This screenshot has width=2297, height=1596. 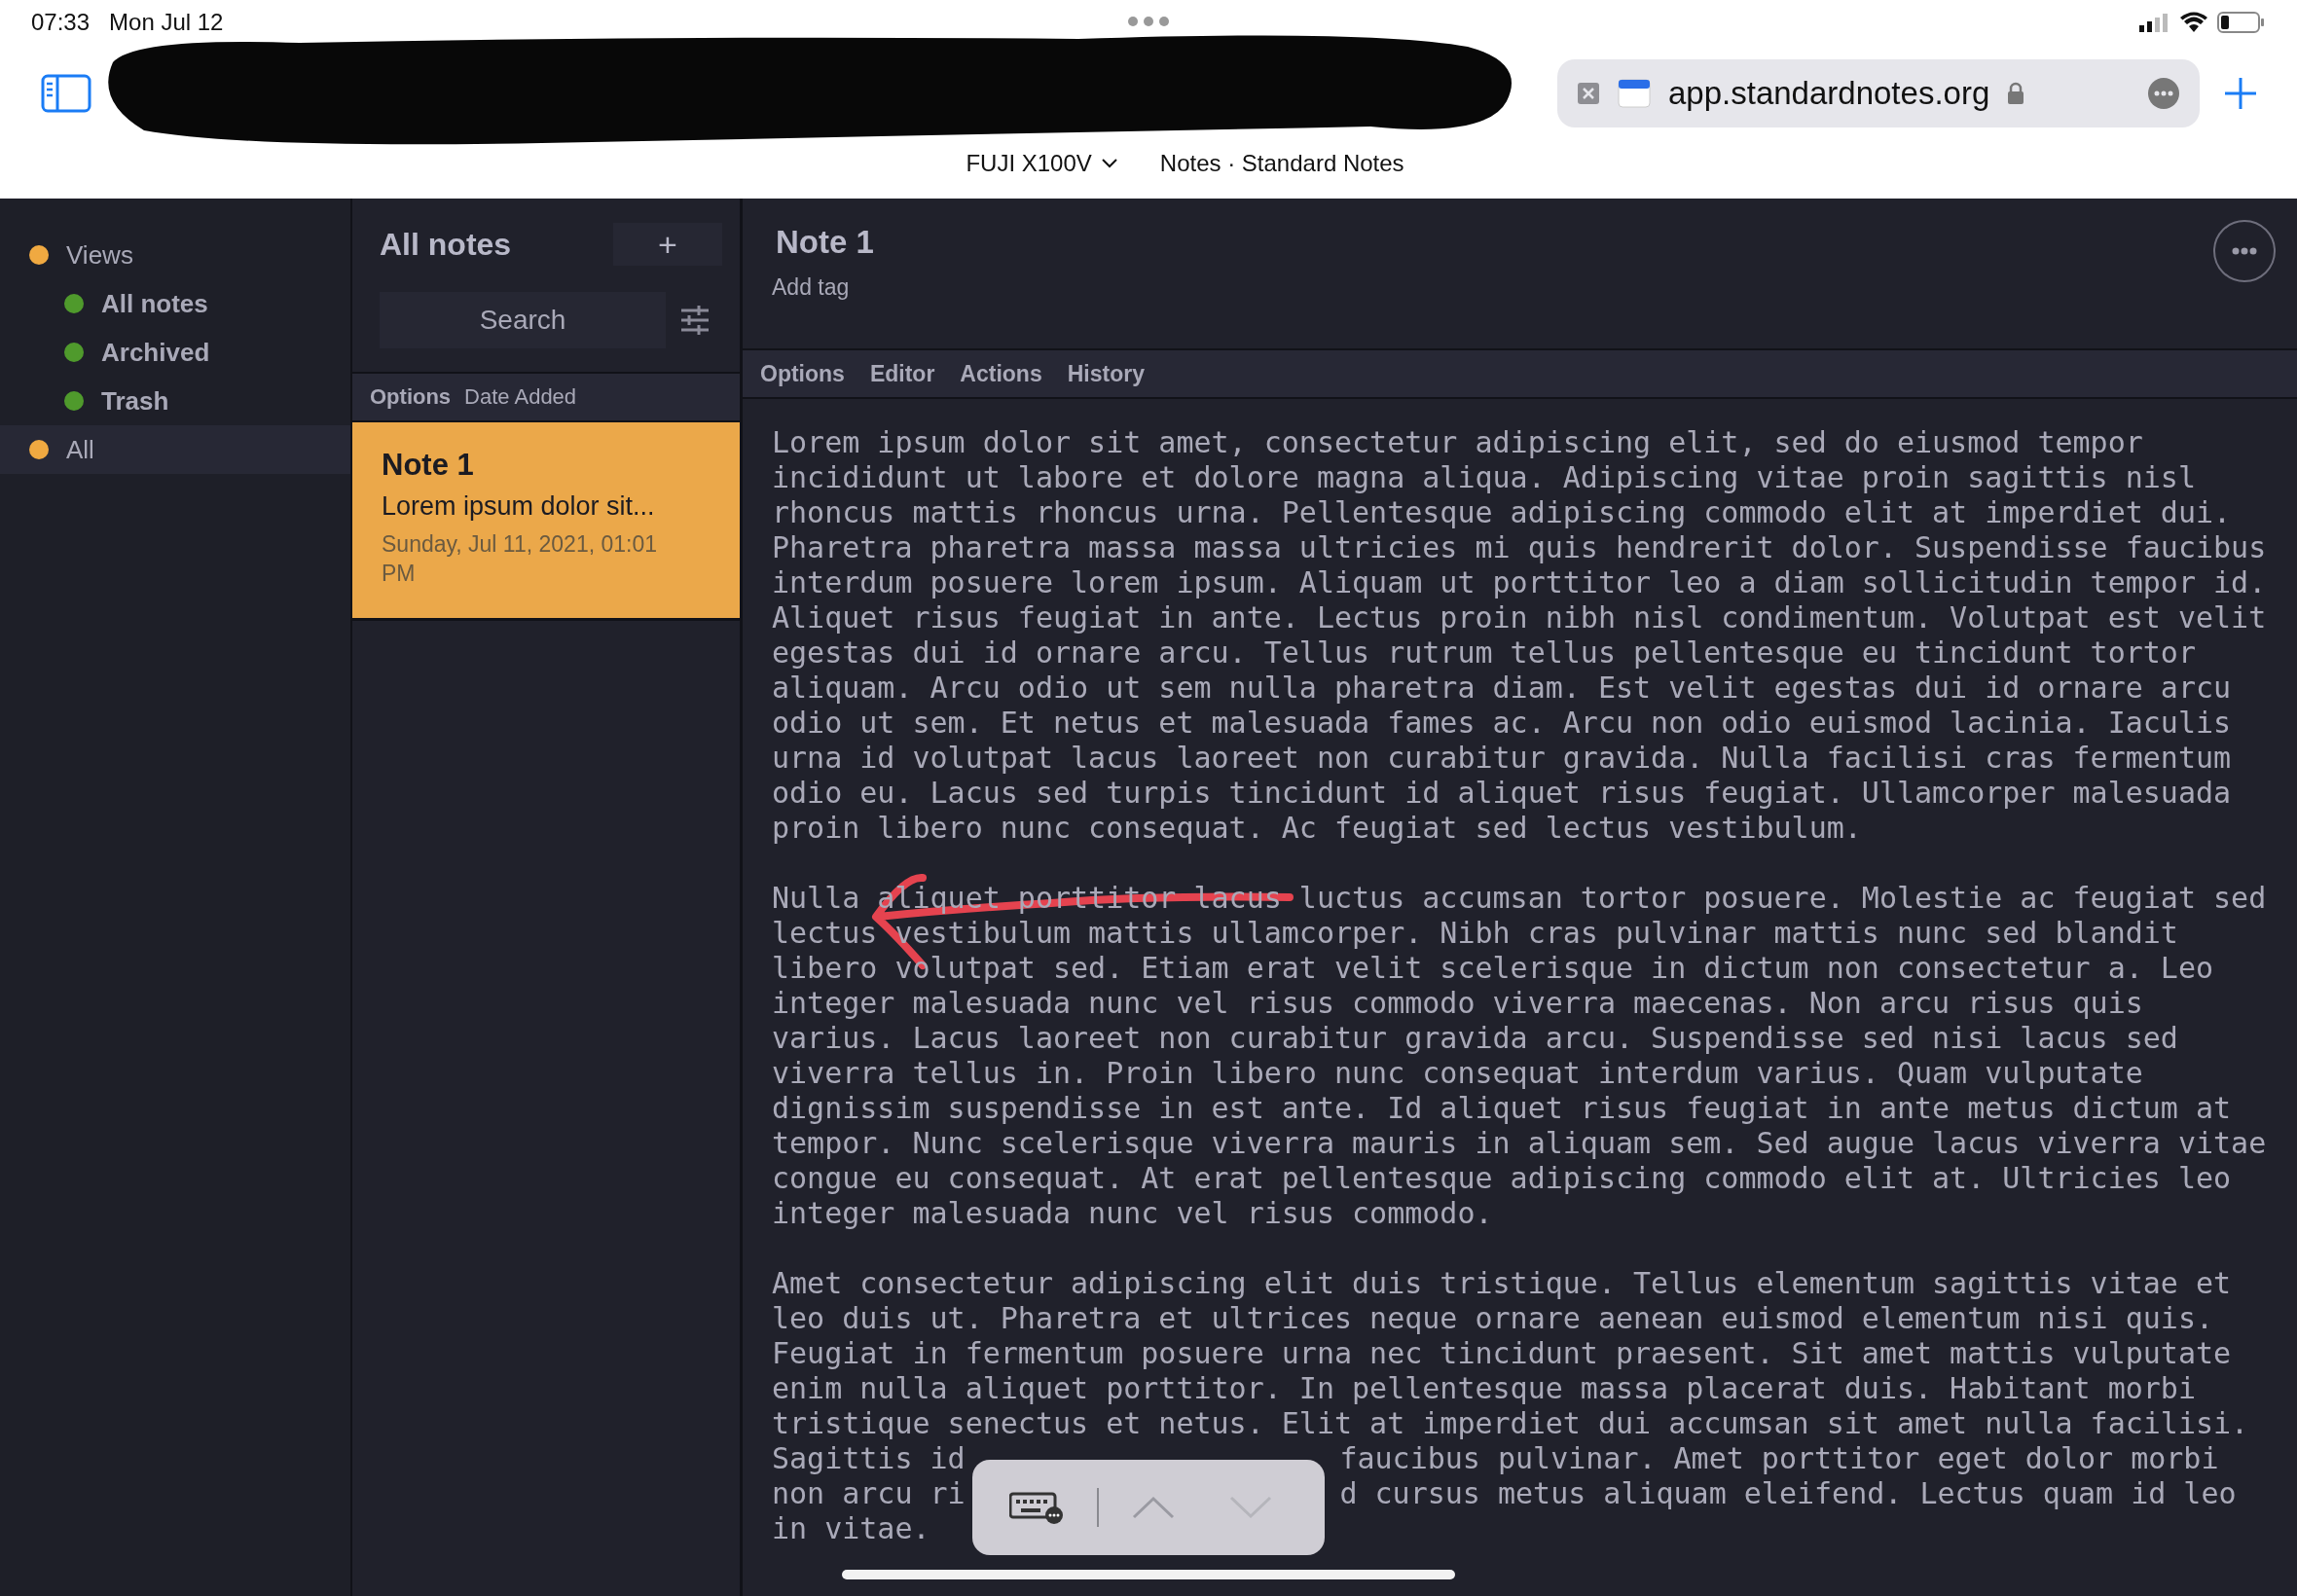 I want to click on text-line: rhoncus mattis rhoncus urna. Pellentesque adipiscing commodo elit at imperdiet dui., so click(x=1502, y=512).